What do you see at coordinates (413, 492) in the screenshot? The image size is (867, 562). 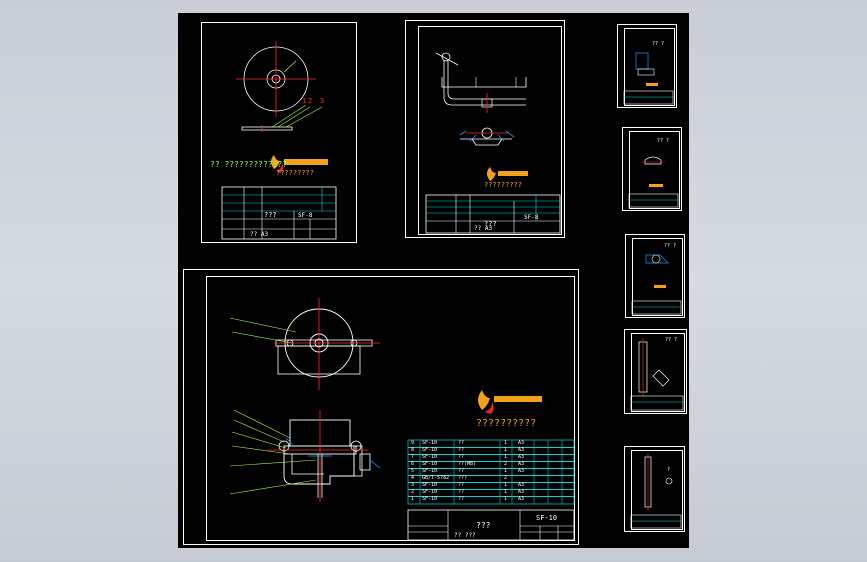 I see `part-index: 2` at bounding box center [413, 492].